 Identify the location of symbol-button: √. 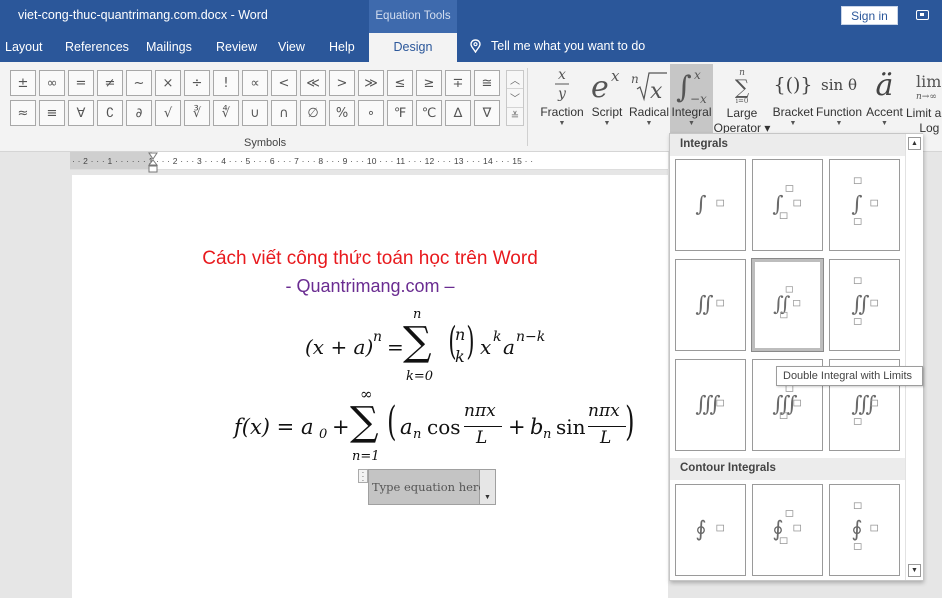
(168, 113).